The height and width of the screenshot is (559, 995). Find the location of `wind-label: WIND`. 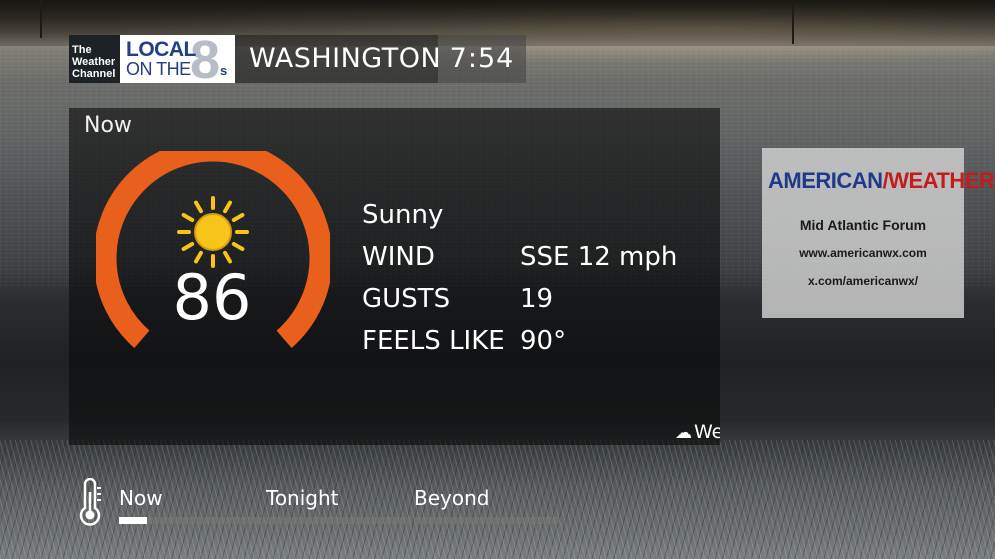

wind-label: WIND is located at coordinates (398, 257).